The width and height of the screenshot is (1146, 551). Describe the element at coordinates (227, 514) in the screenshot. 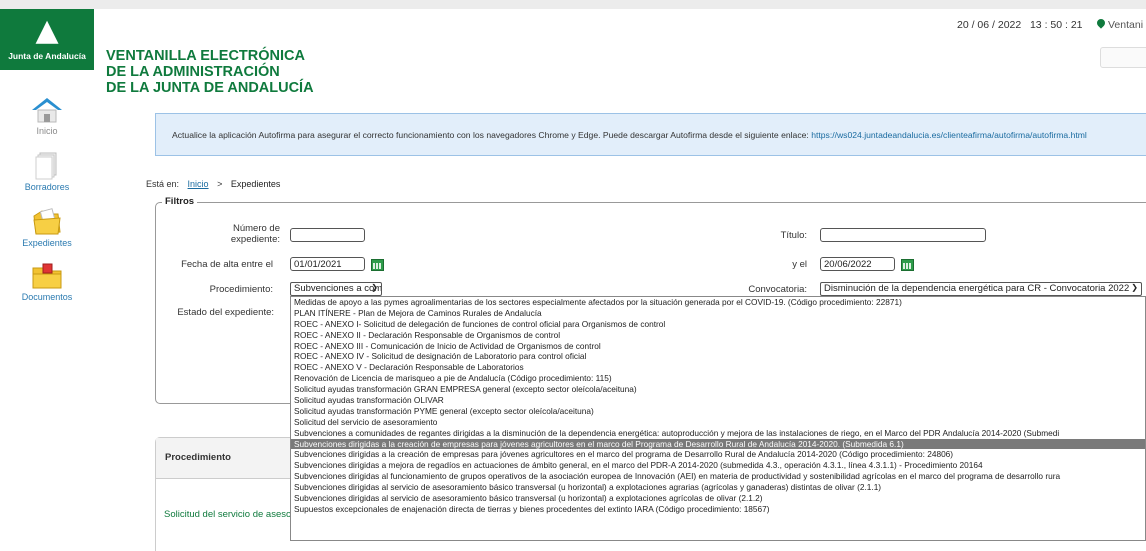

I see `table-row: Solicitud del servicio de asesoramiento` at that location.